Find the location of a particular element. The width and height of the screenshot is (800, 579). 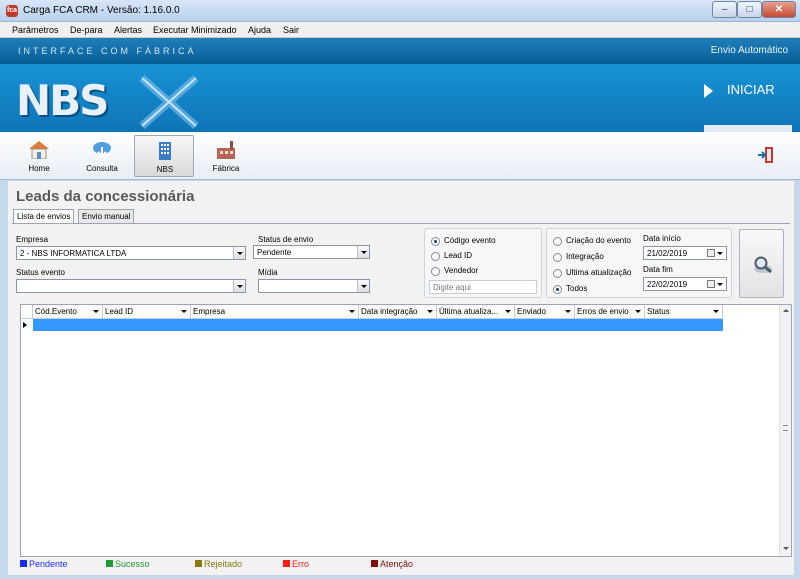

legend-label: Rejeitado is located at coordinates (223, 564).